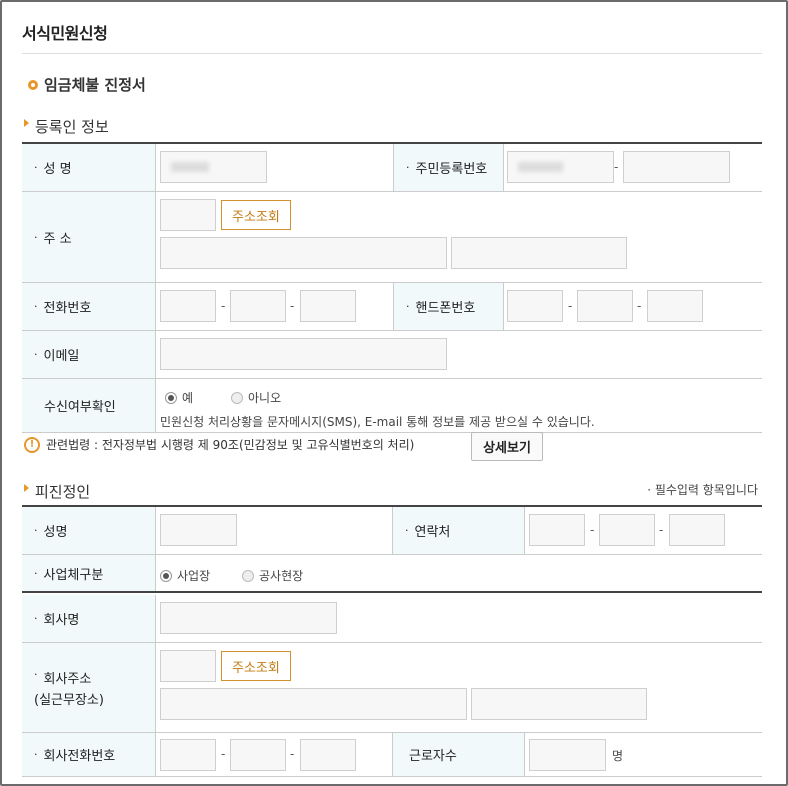 This screenshot has height=786, width=788. I want to click on workers-input, so click(567, 755).